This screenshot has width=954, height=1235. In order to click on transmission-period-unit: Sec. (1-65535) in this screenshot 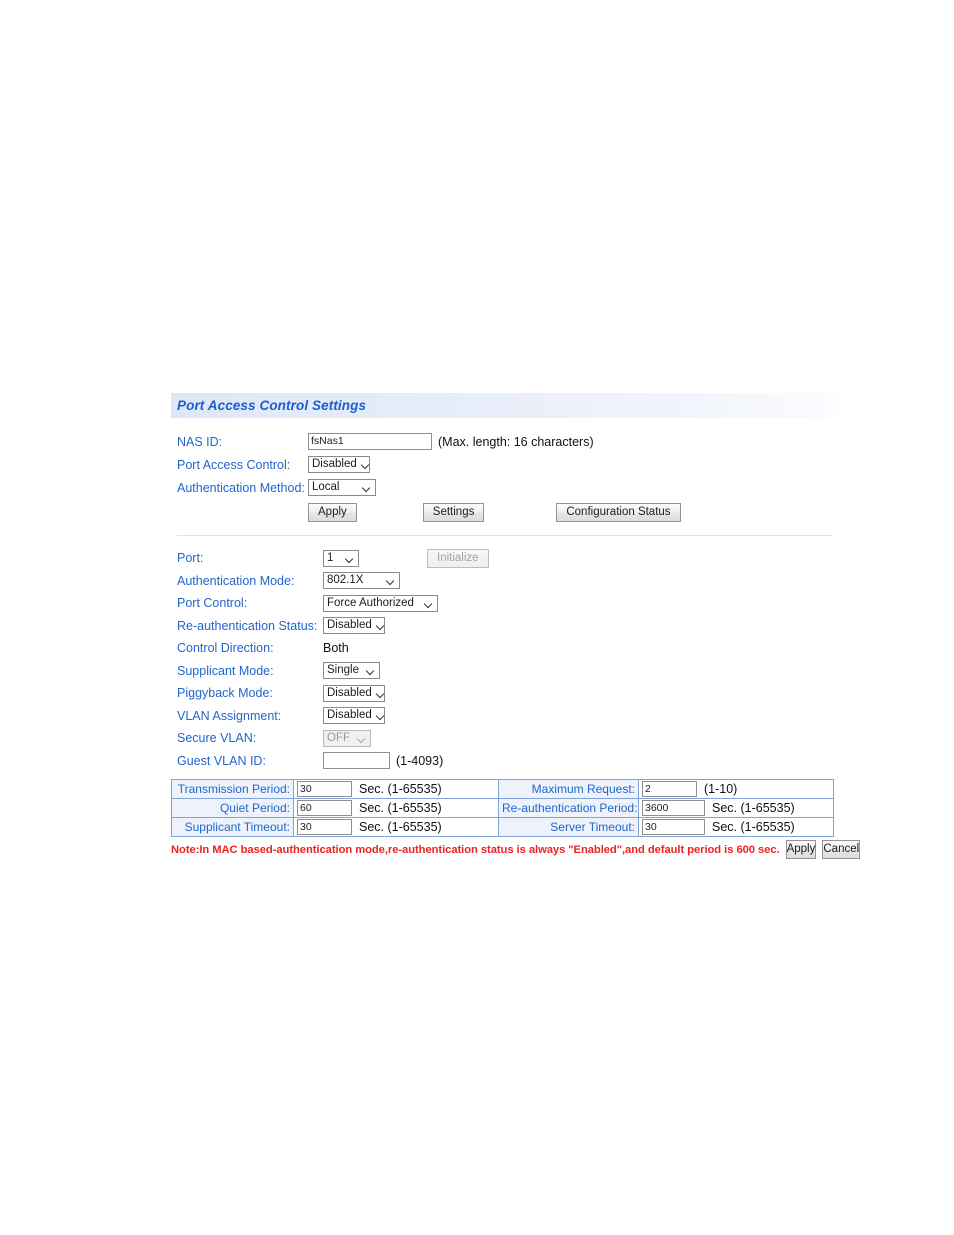, I will do `click(400, 789)`.